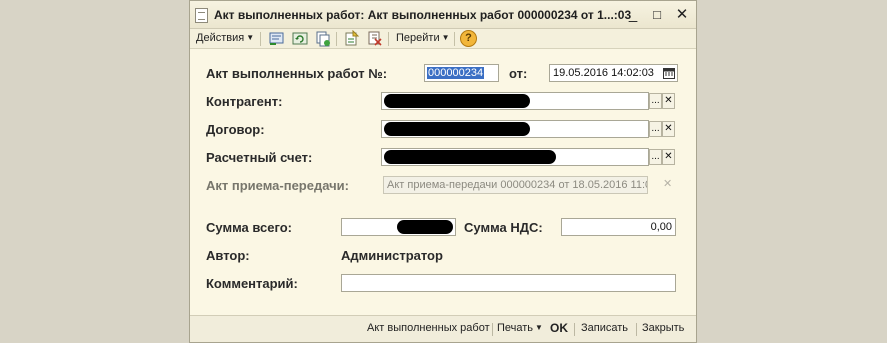  What do you see at coordinates (201, 15) in the screenshot?
I see `document-icon` at bounding box center [201, 15].